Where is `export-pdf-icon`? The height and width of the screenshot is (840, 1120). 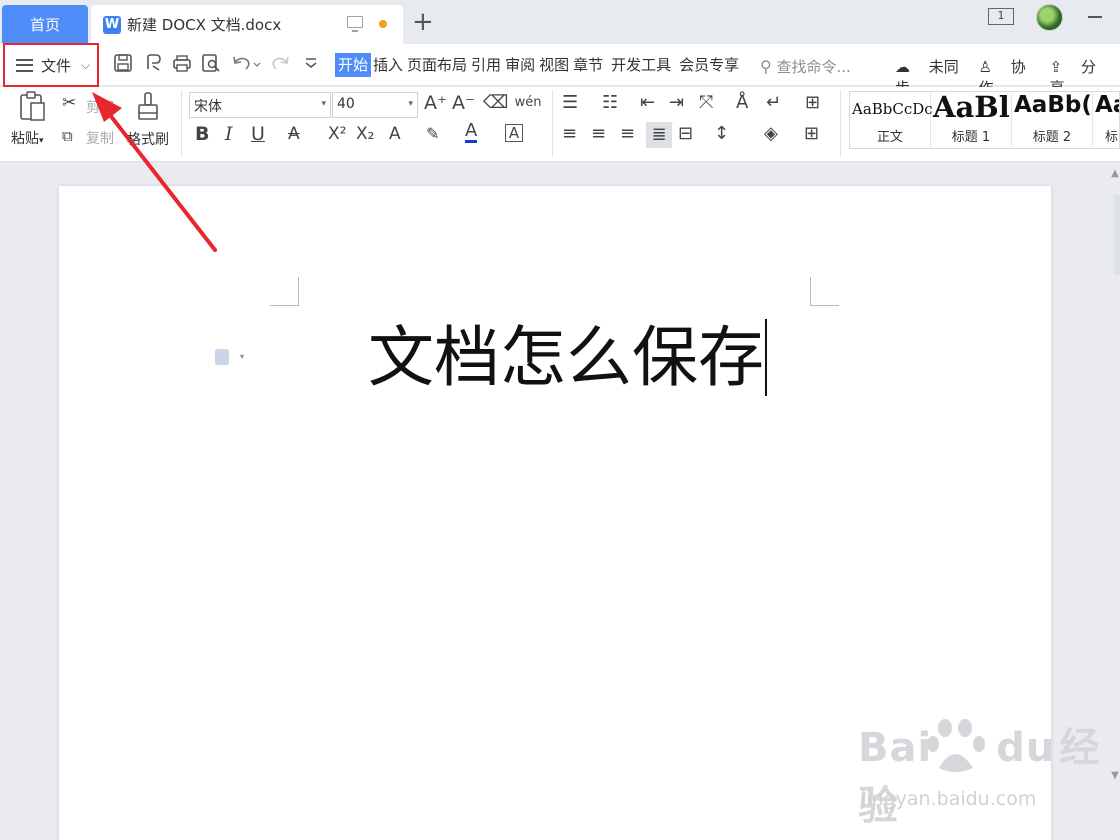
export-pdf-icon is located at coordinates (154, 64).